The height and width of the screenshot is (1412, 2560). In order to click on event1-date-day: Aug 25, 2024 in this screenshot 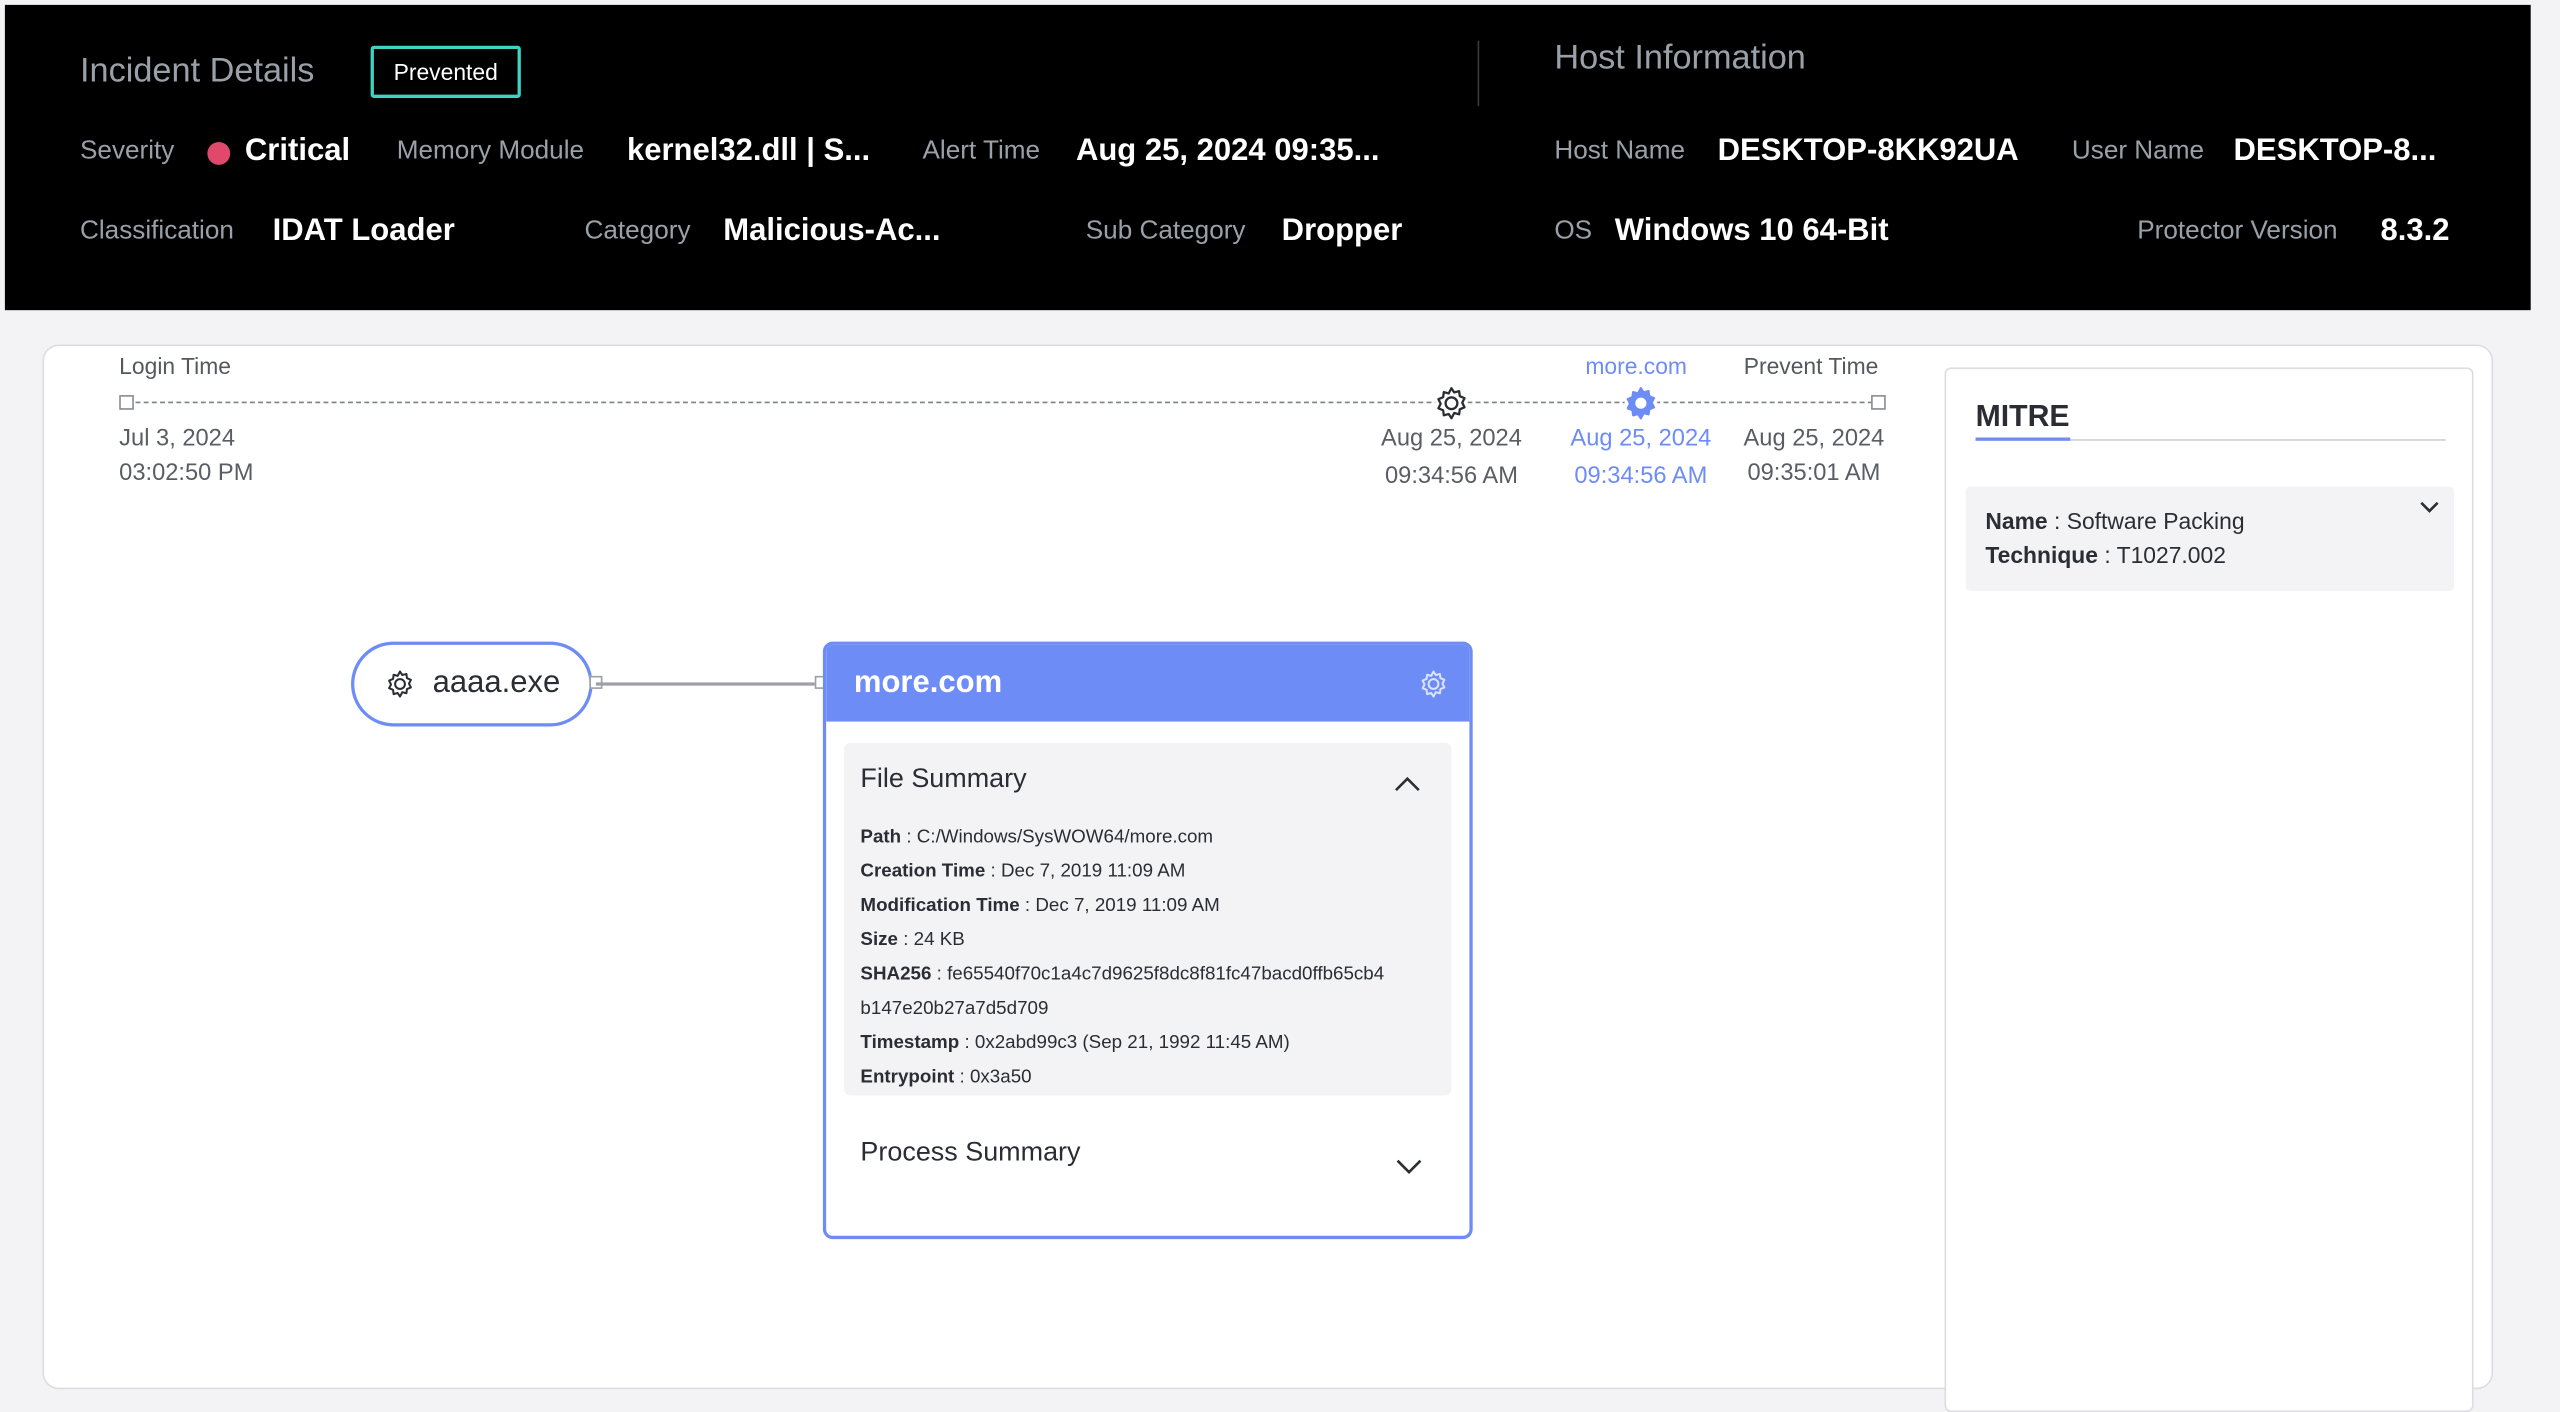, I will do `click(1451, 439)`.